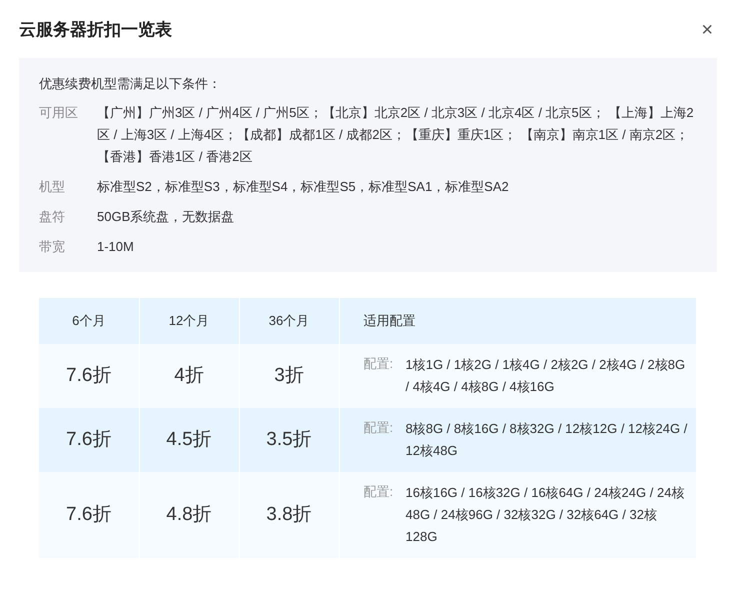 This screenshot has width=738, height=593. Describe the element at coordinates (289, 515) in the screenshot. I see `table-cell: 3.8折` at that location.